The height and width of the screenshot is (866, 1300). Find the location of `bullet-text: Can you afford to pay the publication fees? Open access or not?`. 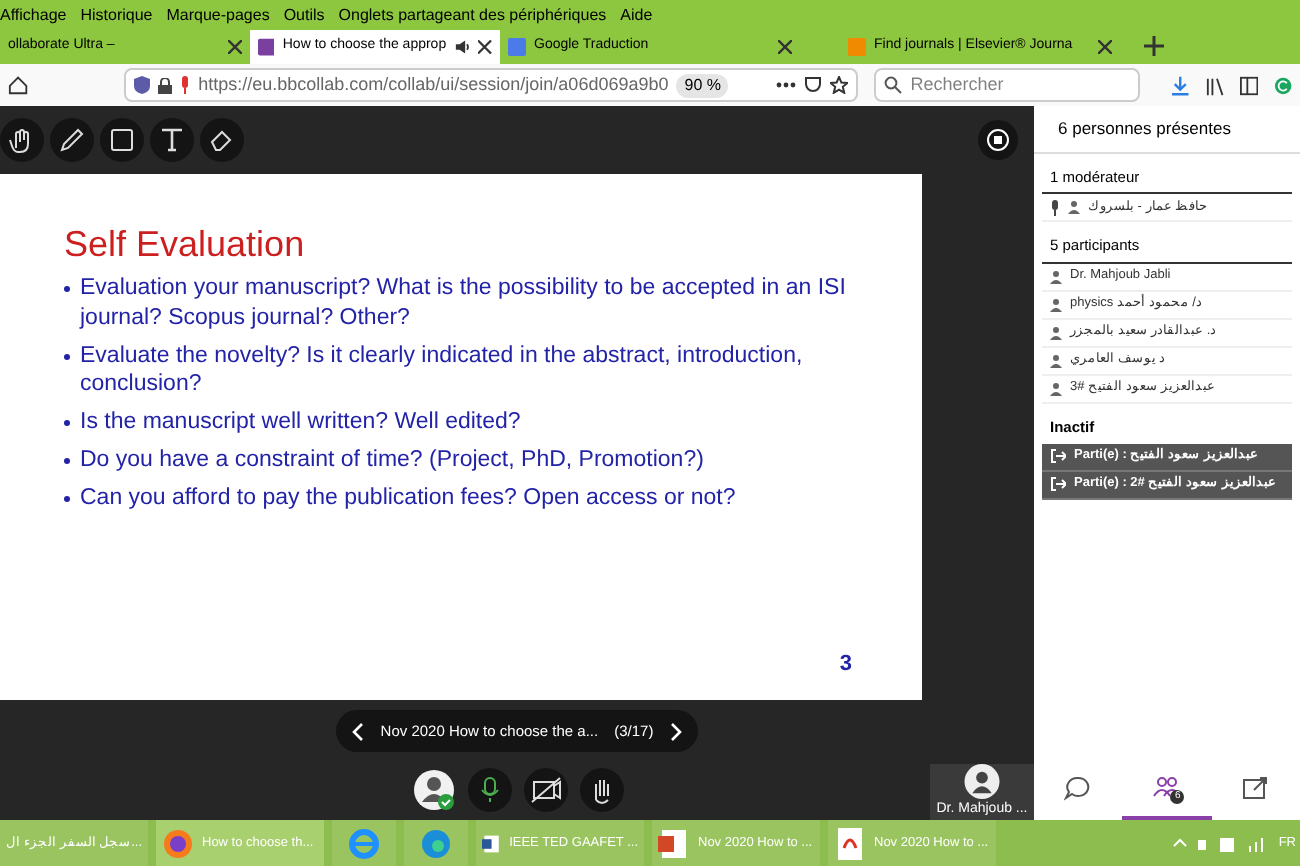

bullet-text: Can you afford to pay the publication fees? Open access or not? is located at coordinates (408, 498).